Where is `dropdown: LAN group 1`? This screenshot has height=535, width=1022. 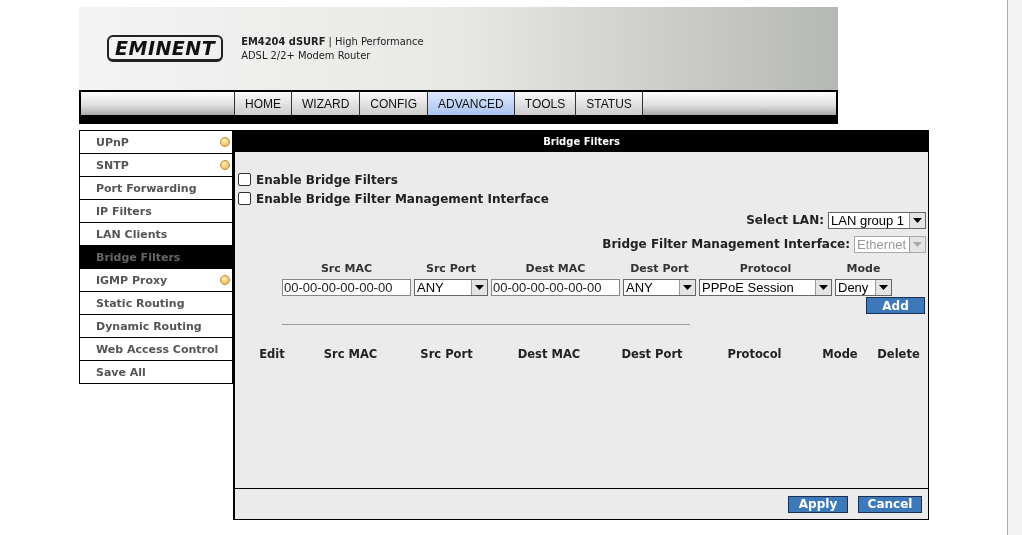
dropdown: LAN group 1 is located at coordinates (877, 220).